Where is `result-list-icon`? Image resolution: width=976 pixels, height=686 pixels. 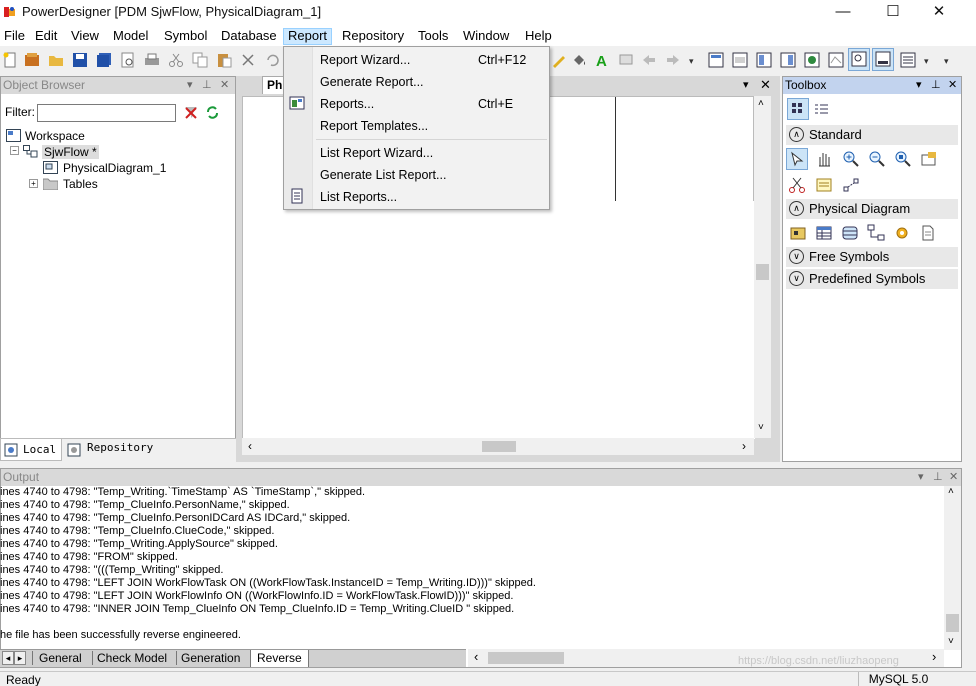
result-list-icon is located at coordinates (908, 60).